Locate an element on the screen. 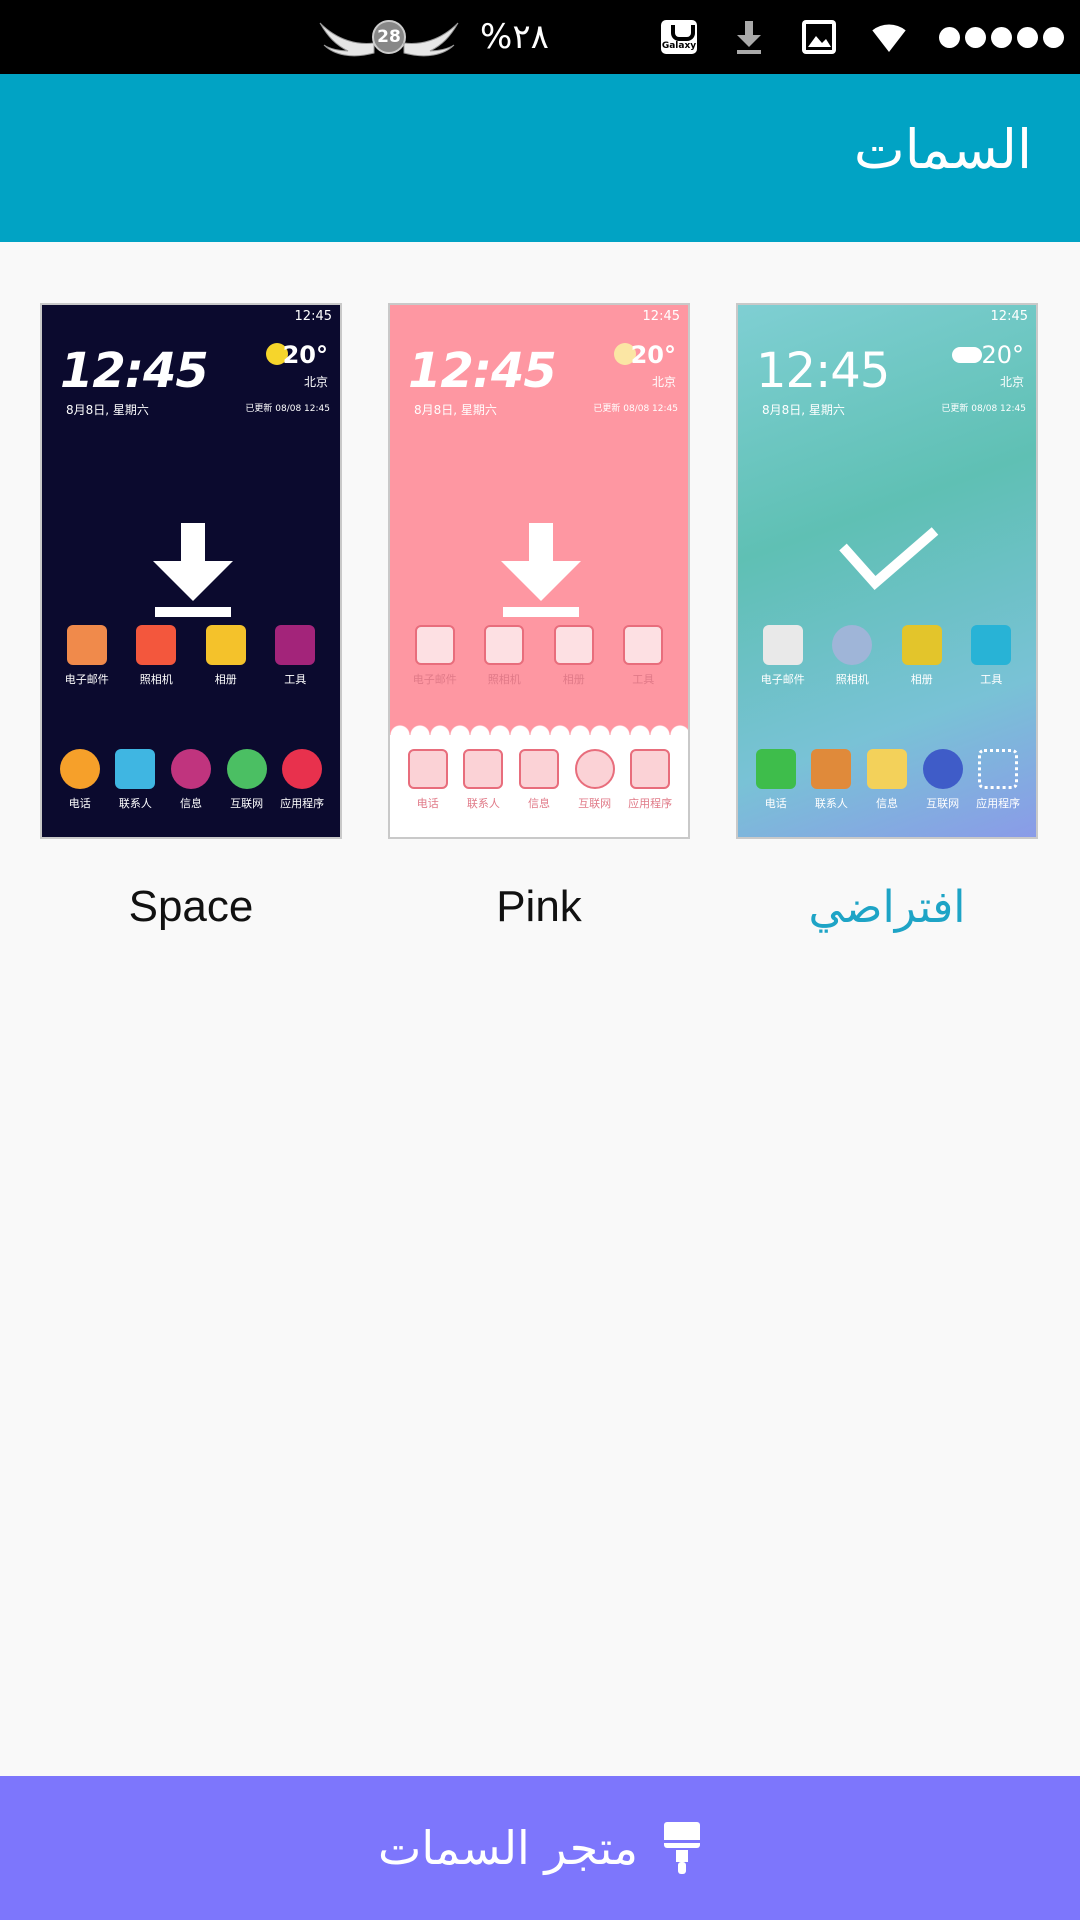  galaxy-app-icon: Galaxy is located at coordinates (679, 37).